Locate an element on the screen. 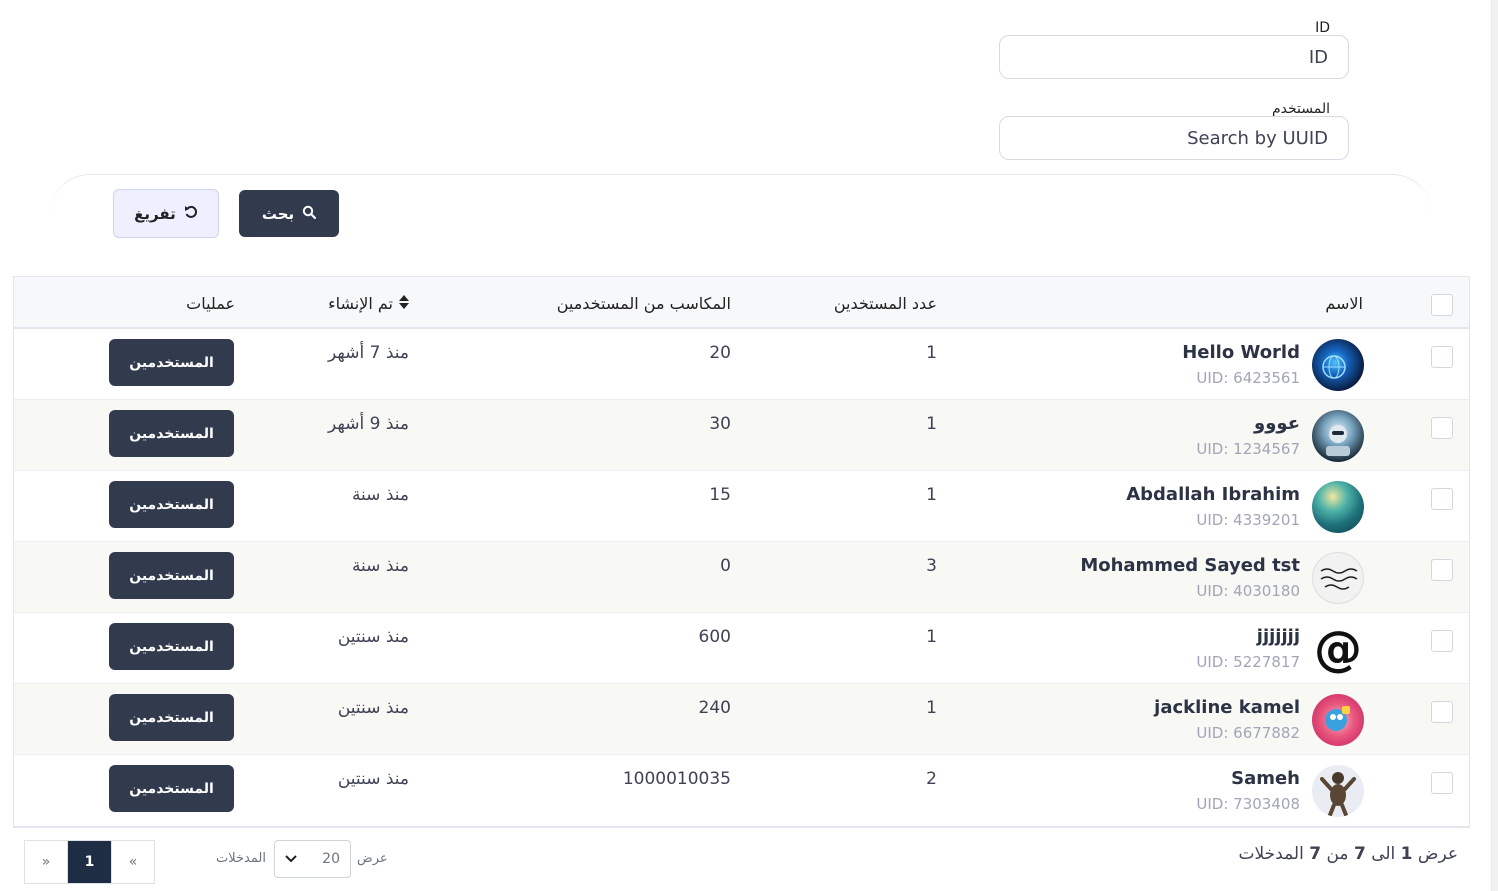 Image resolution: width=1498 pixels, height=891 pixels. sort-icon is located at coordinates (404, 303).